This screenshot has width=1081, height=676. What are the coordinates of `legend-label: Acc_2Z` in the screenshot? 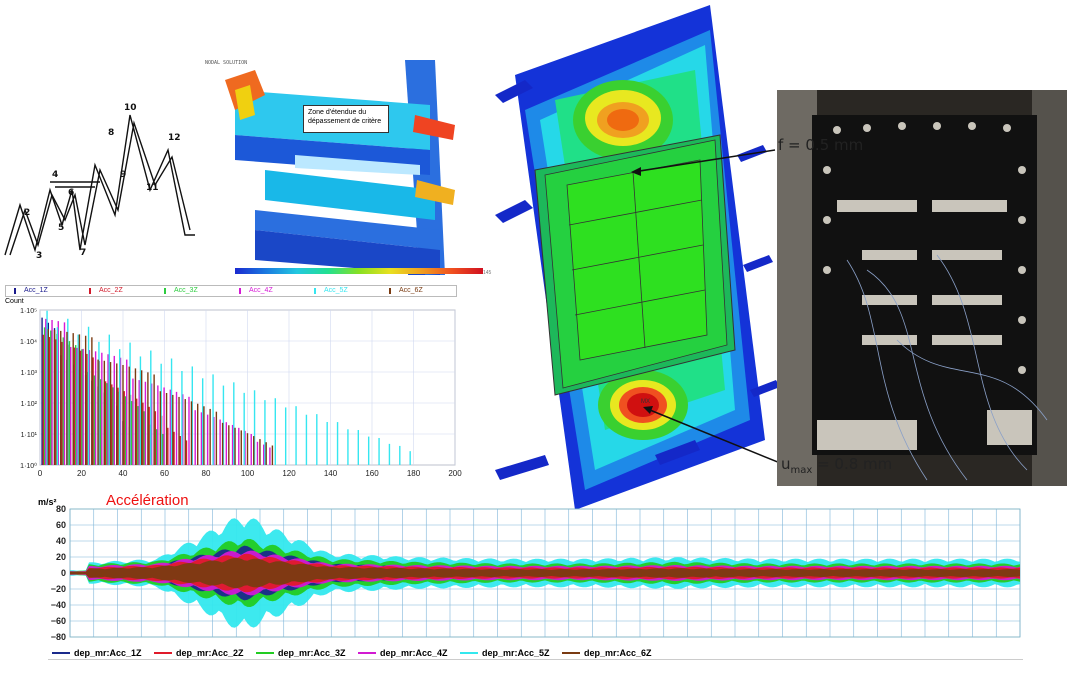 It's located at (111, 290).